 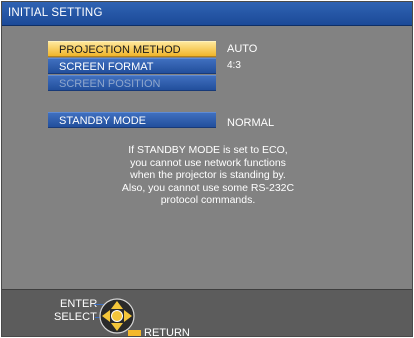 What do you see at coordinates (251, 123) in the screenshot?
I see `standby-mode-value: NORMAL` at bounding box center [251, 123].